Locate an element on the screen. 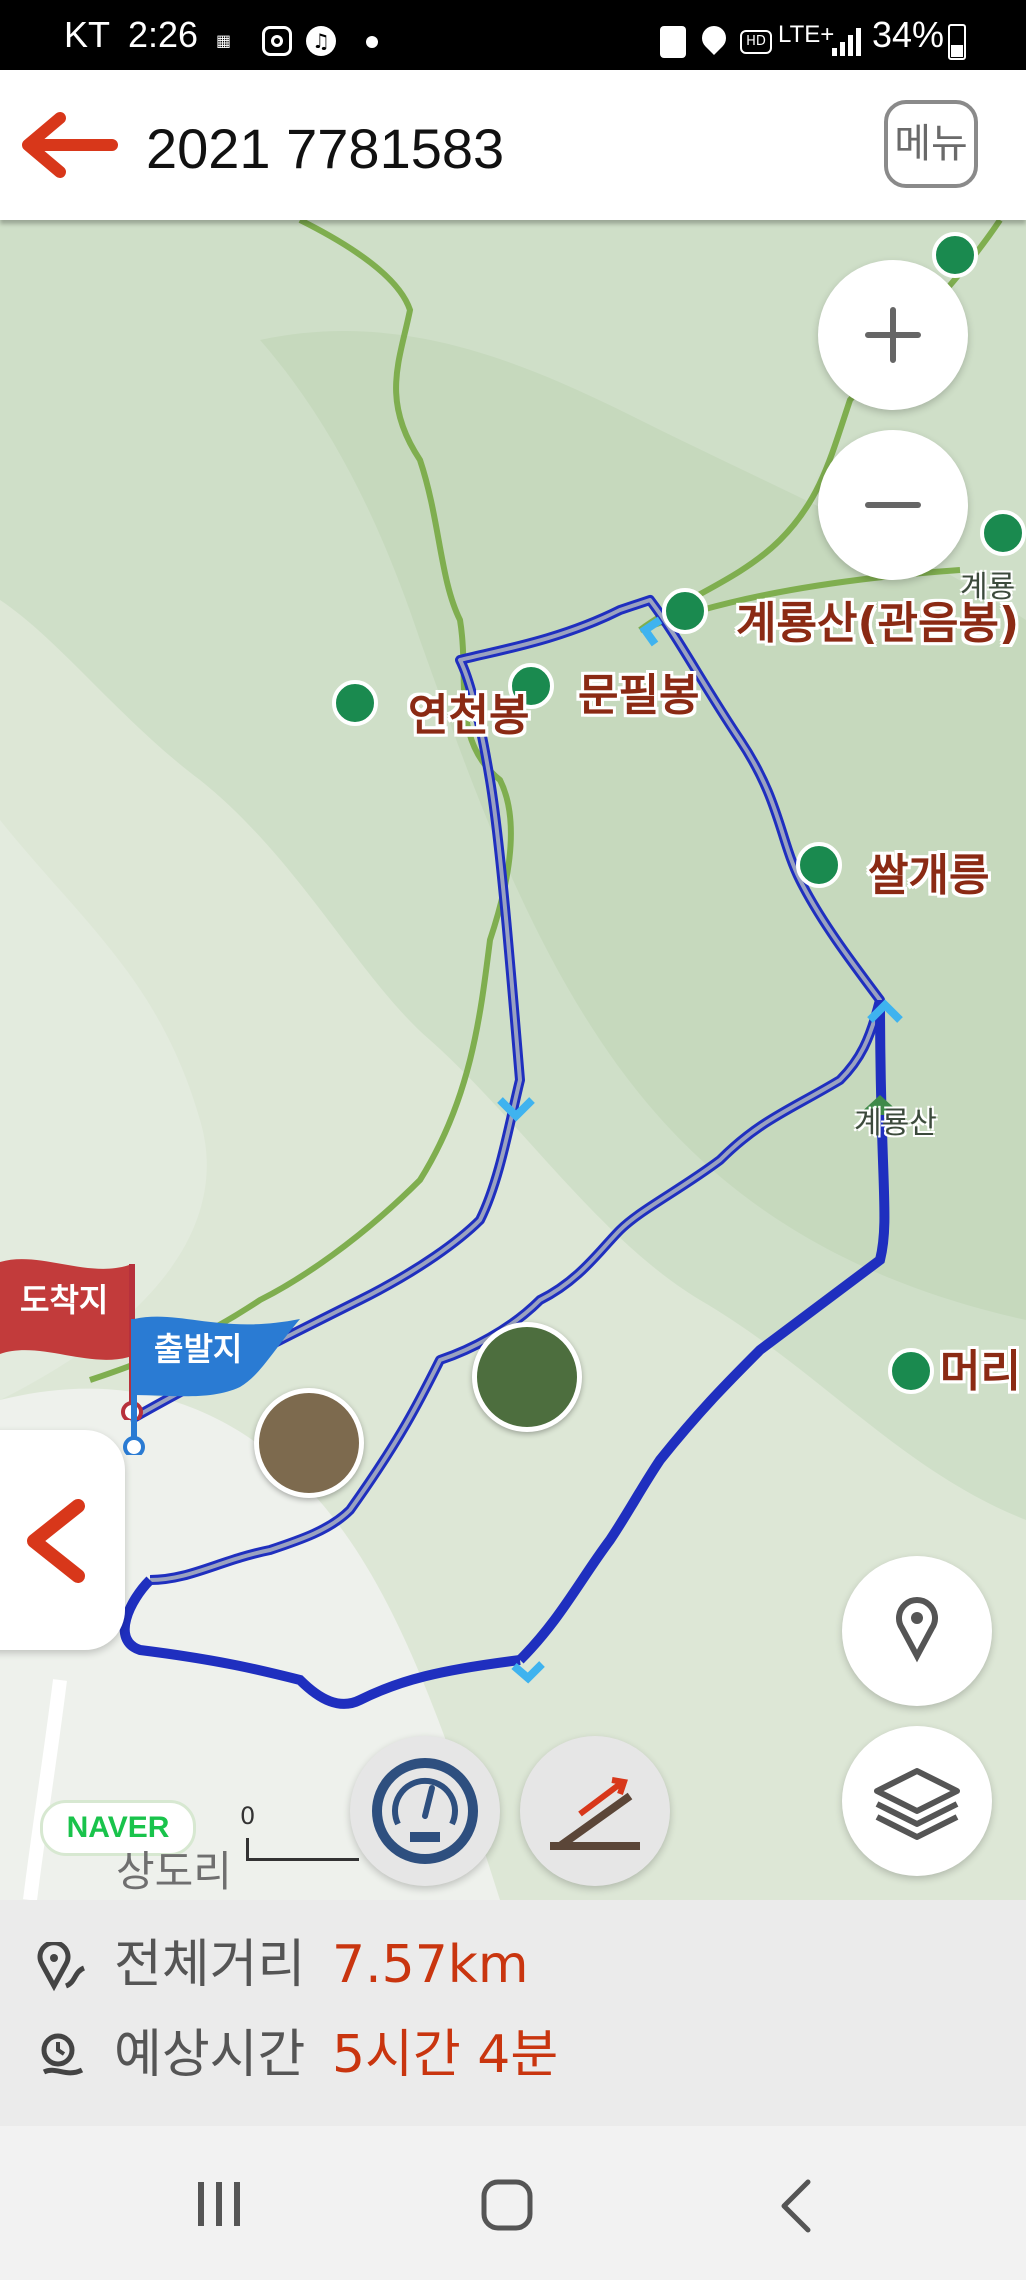  peak-label: 문필봉 is located at coordinates (639, 695).